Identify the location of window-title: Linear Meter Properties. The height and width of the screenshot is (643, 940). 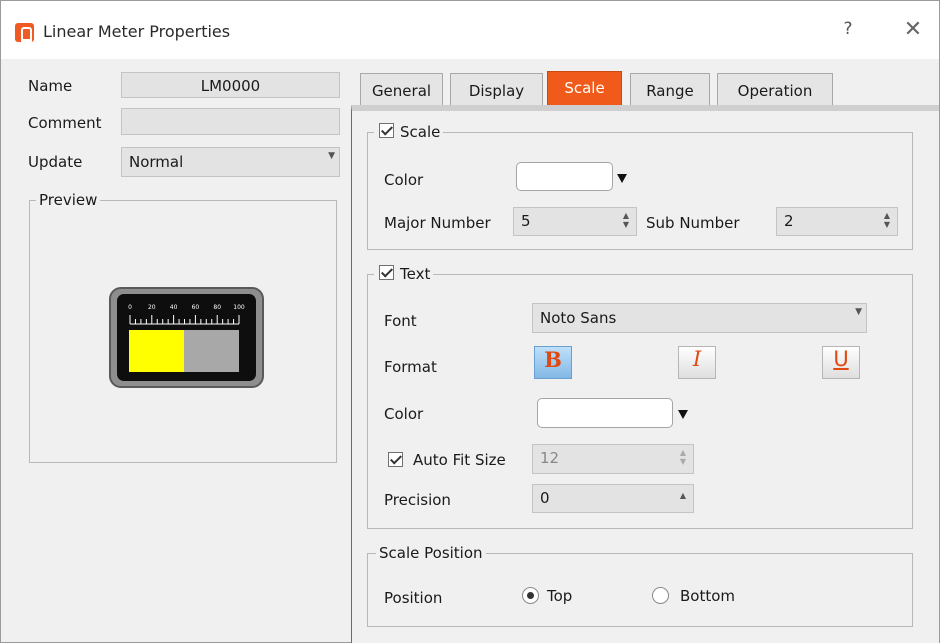
(137, 31).